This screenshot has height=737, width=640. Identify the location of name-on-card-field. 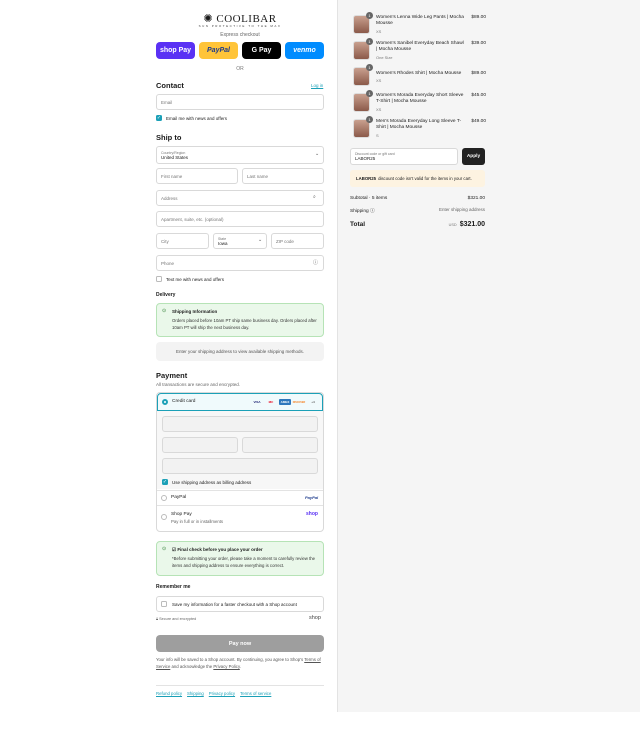
(240, 466).